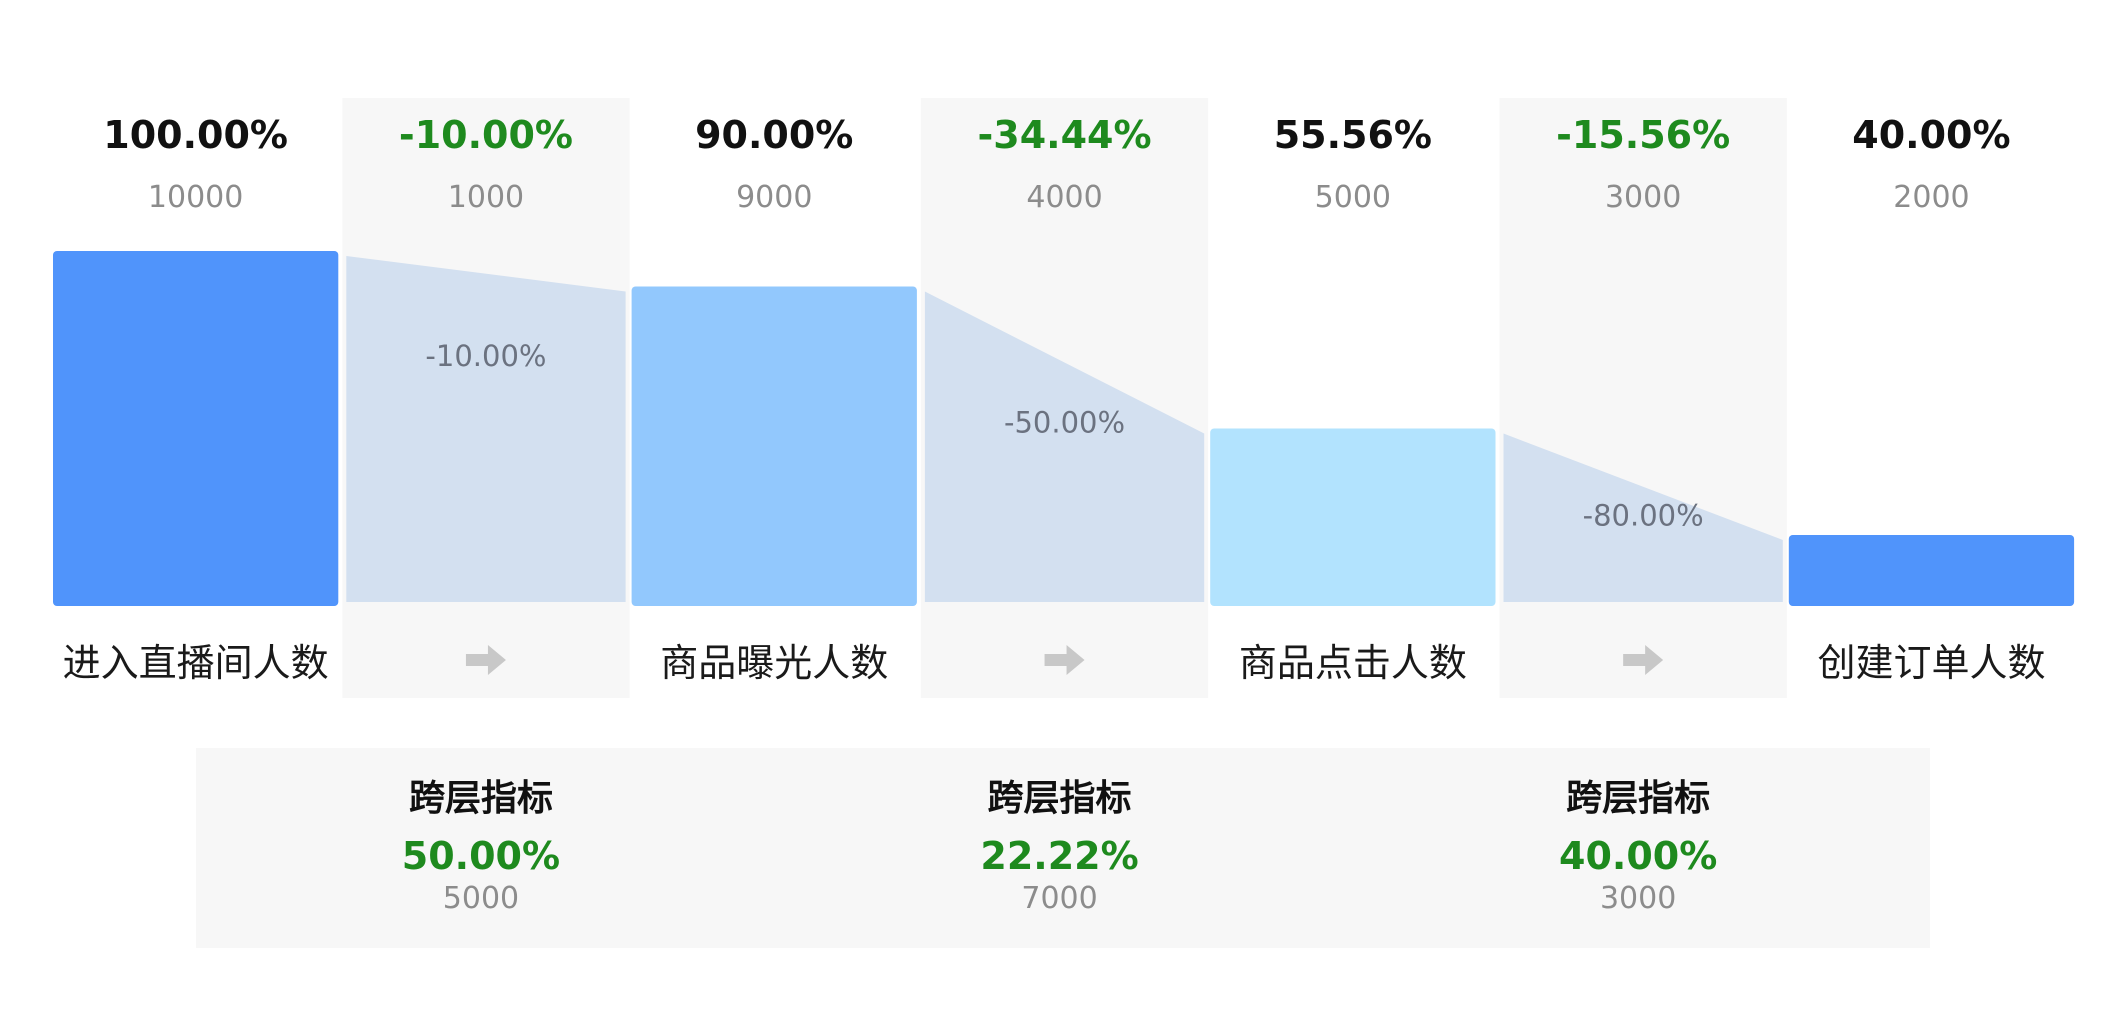  Describe the element at coordinates (1643, 197) in the screenshot. I see `transition-count: 3000` at that location.